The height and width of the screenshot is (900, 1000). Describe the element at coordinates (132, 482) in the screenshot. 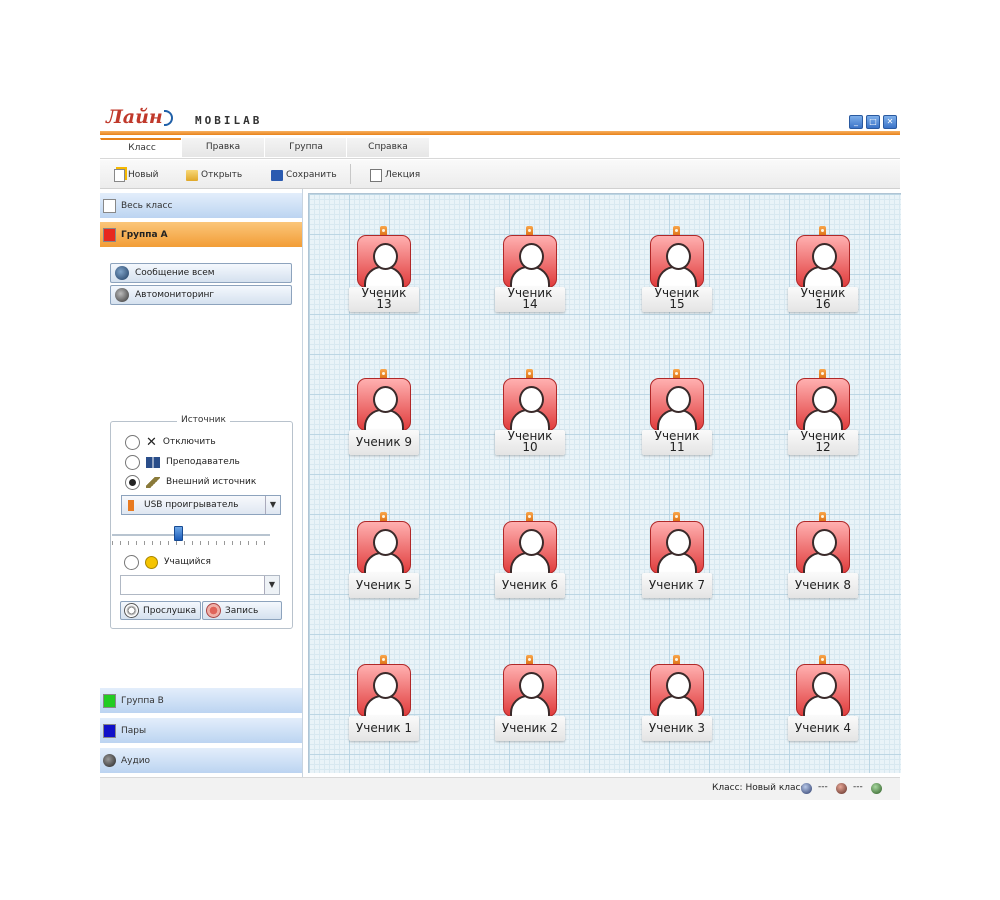

I see `source-external-radio` at that location.